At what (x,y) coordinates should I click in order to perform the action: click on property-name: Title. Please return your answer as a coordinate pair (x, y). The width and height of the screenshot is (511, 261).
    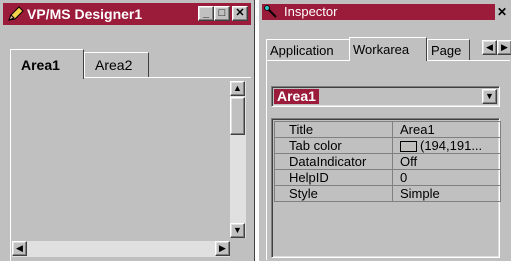
    Looking at the image, I should click on (333, 129).